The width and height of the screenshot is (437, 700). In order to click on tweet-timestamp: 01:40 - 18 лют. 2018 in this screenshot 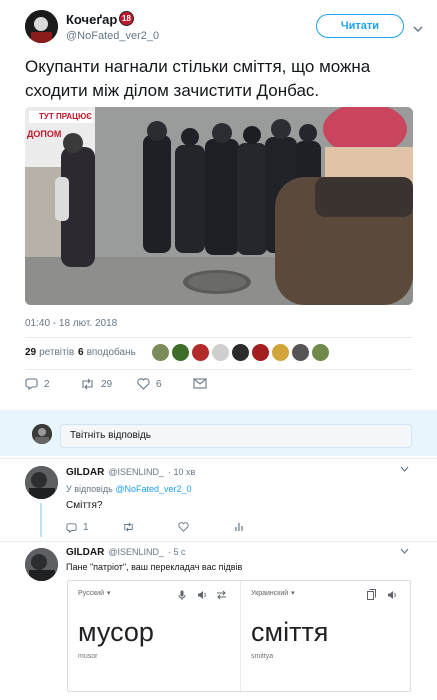, I will do `click(71, 323)`.